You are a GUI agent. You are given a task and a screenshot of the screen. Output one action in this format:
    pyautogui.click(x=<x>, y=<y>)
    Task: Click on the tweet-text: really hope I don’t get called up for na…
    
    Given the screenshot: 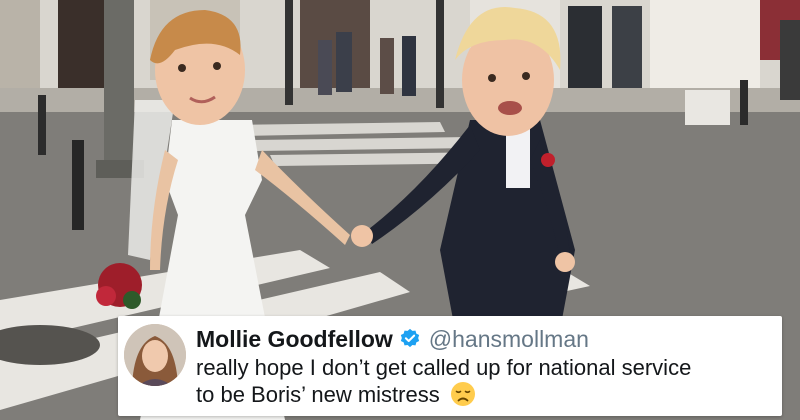 What is the action you would take?
    pyautogui.click(x=486, y=381)
    